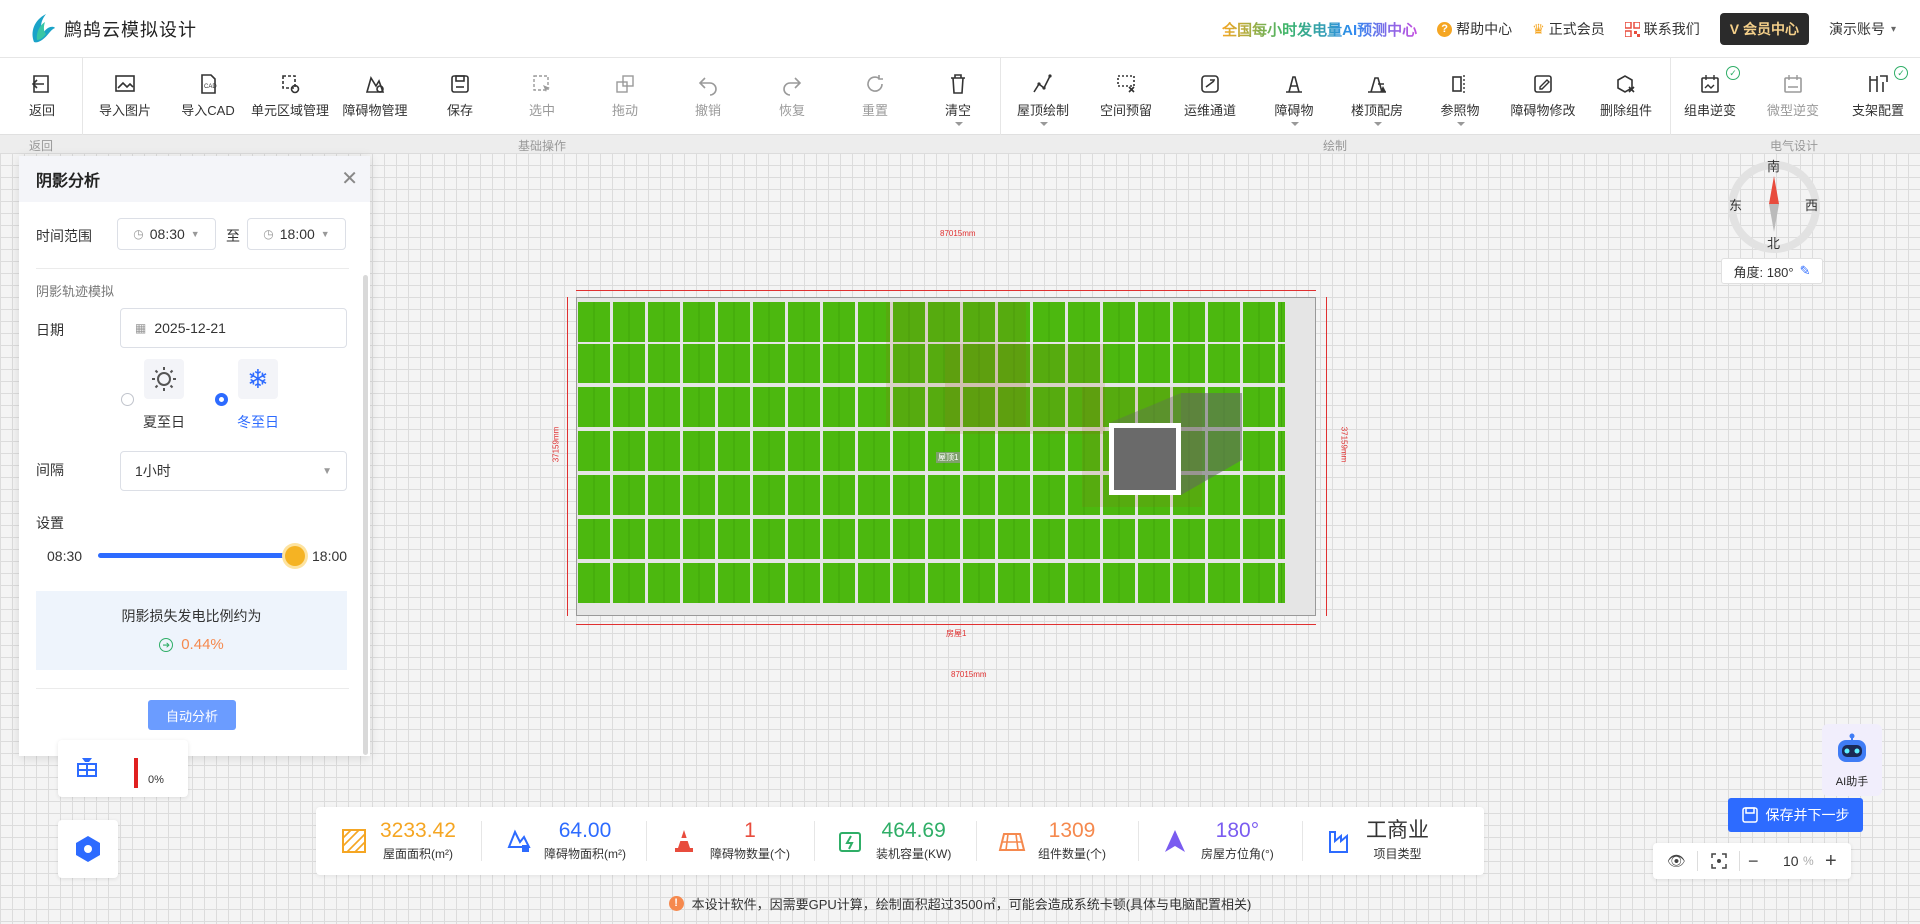 The height and width of the screenshot is (924, 1920). I want to click on angle-display: 角度: 180° ✎, so click(1772, 271).